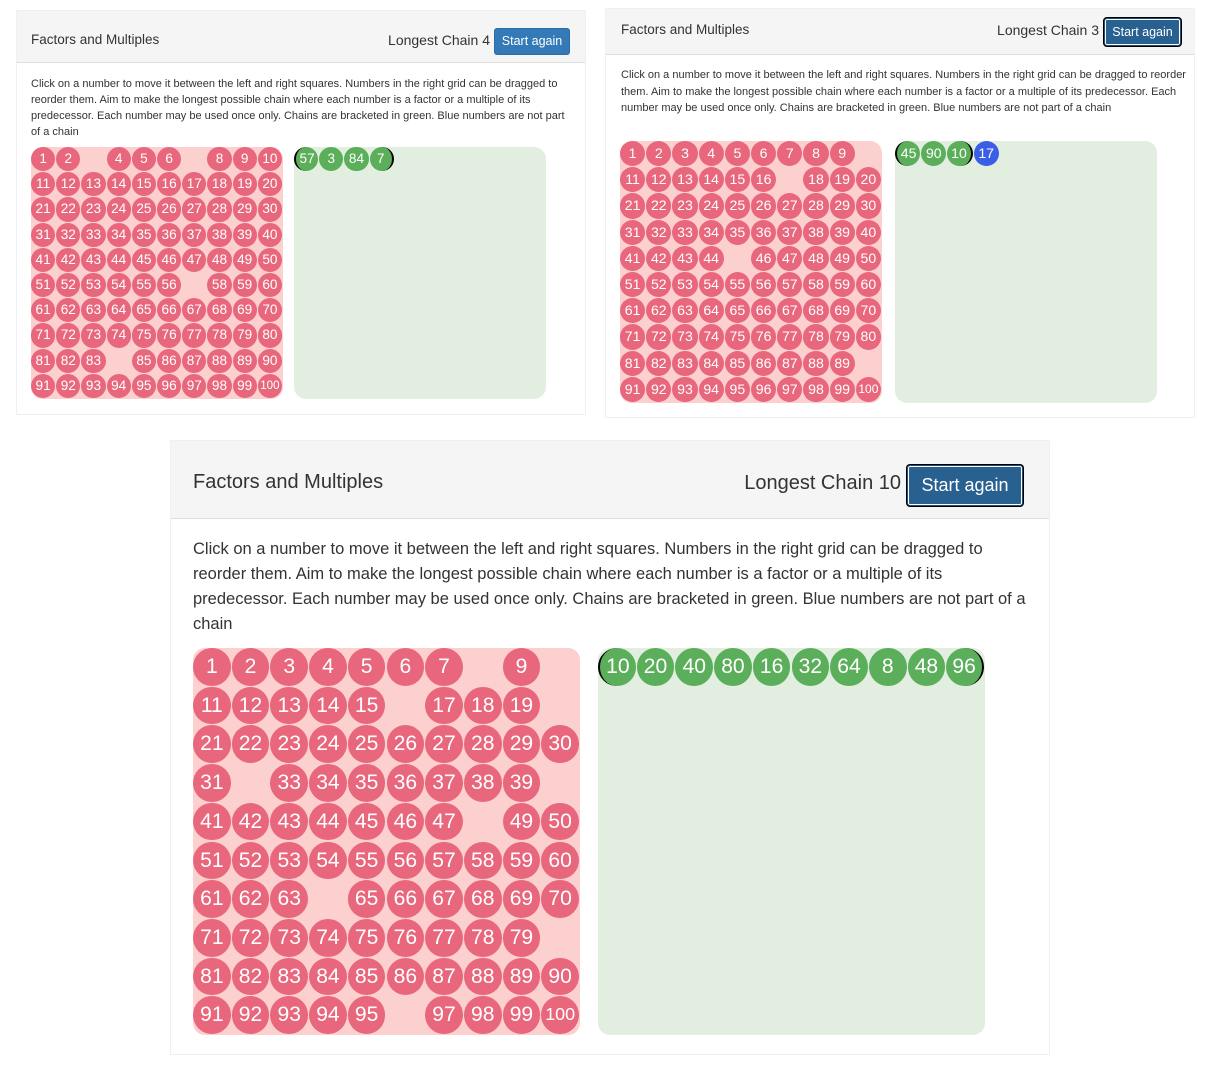 The width and height of the screenshot is (1209, 1068). Describe the element at coordinates (250, 744) in the screenshot. I see `number-22: 22` at that location.